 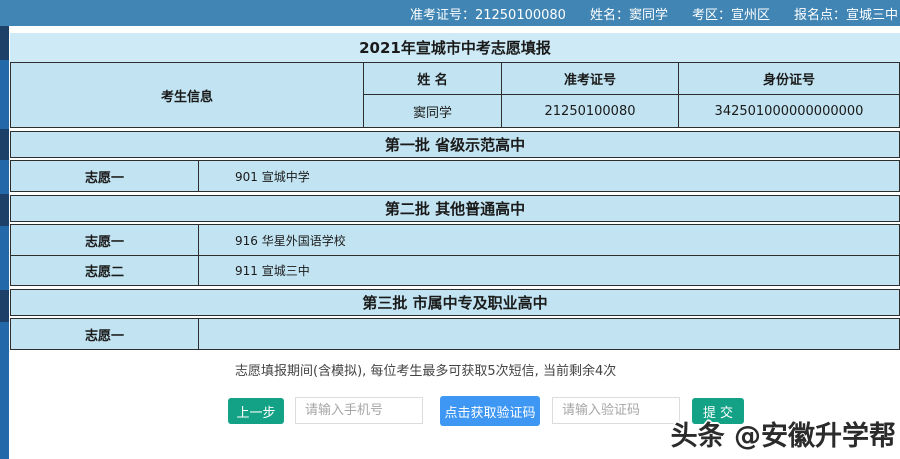 I want to click on page-title: 2021年宣城市中考志愿填报, so click(x=455, y=47).